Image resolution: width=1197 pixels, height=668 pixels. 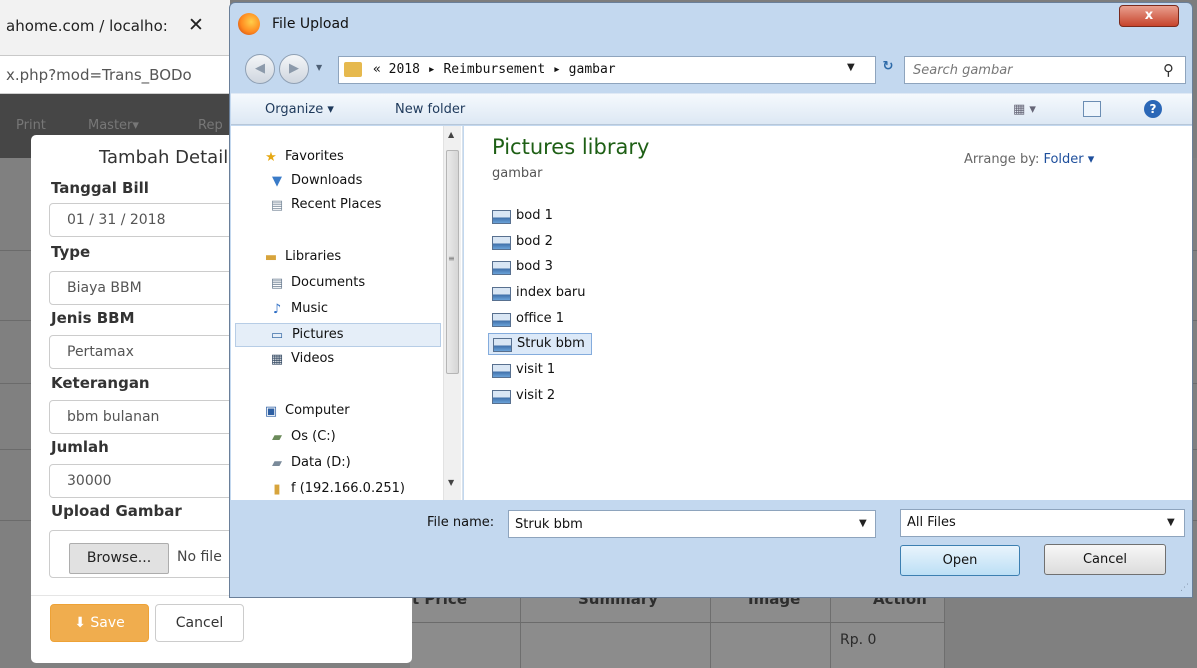 What do you see at coordinates (451, 134) in the screenshot?
I see `scroll-up-icon: ▲` at bounding box center [451, 134].